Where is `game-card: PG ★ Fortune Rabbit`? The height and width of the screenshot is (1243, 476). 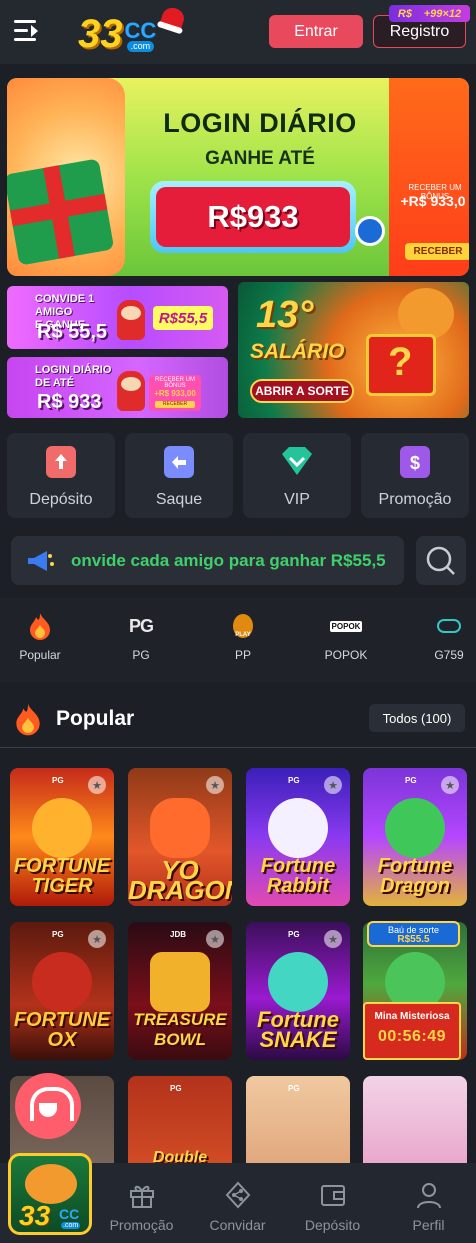
game-card: PG ★ Fortune Rabbit is located at coordinates (298, 837).